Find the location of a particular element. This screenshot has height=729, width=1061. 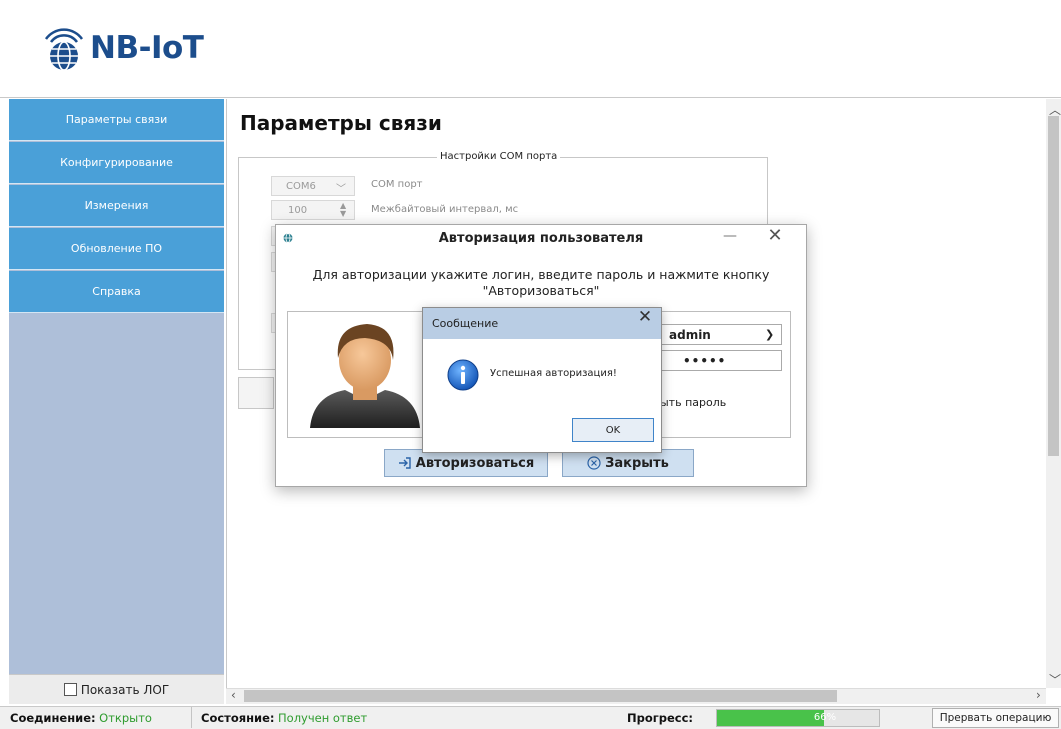

interval-value: 100 is located at coordinates (298, 210).